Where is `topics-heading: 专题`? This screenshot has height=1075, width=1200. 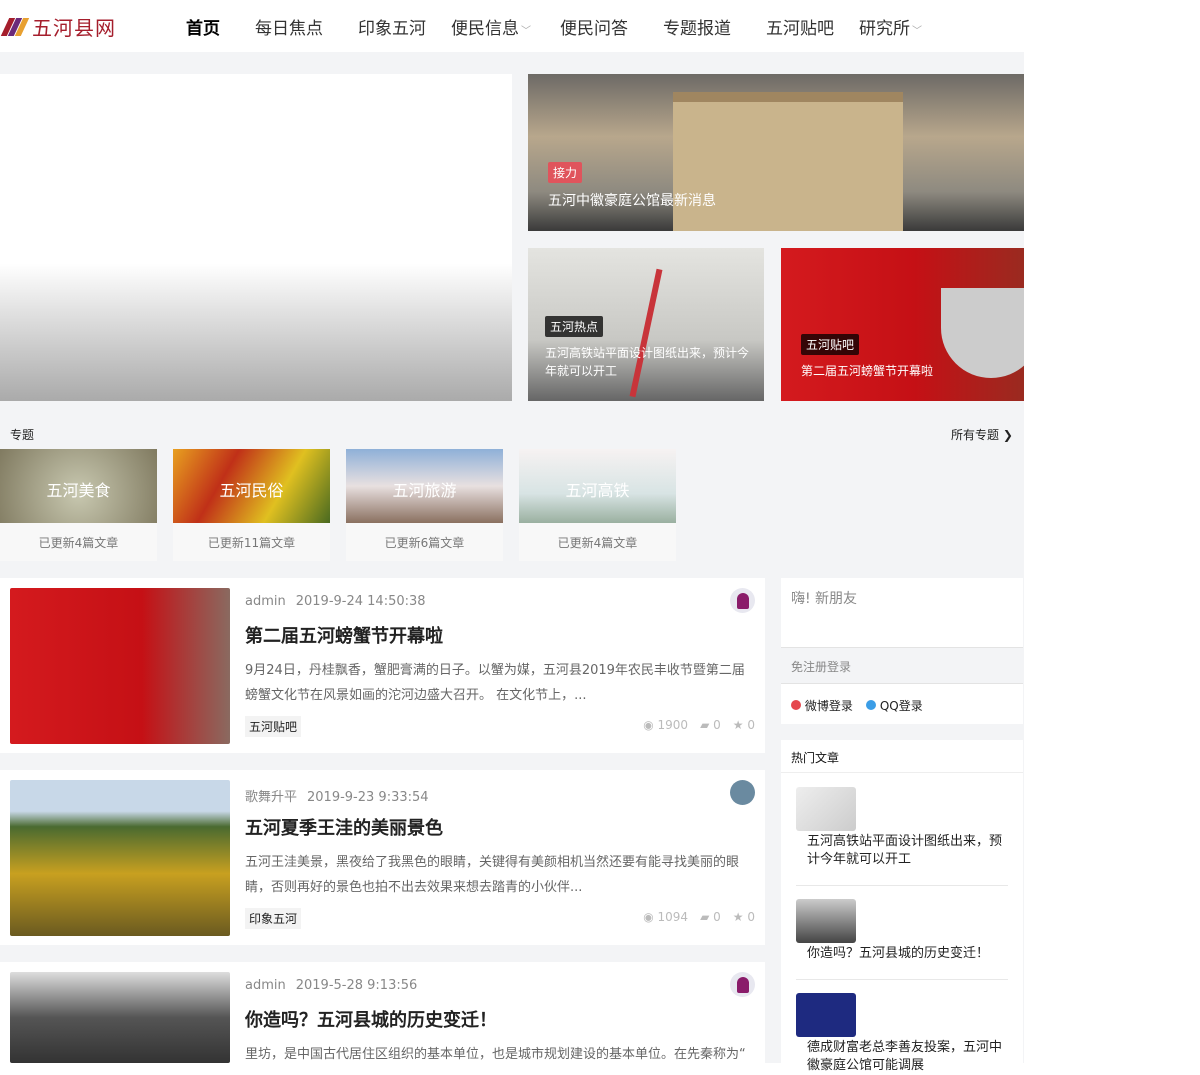 topics-heading: 专题 is located at coordinates (22, 435).